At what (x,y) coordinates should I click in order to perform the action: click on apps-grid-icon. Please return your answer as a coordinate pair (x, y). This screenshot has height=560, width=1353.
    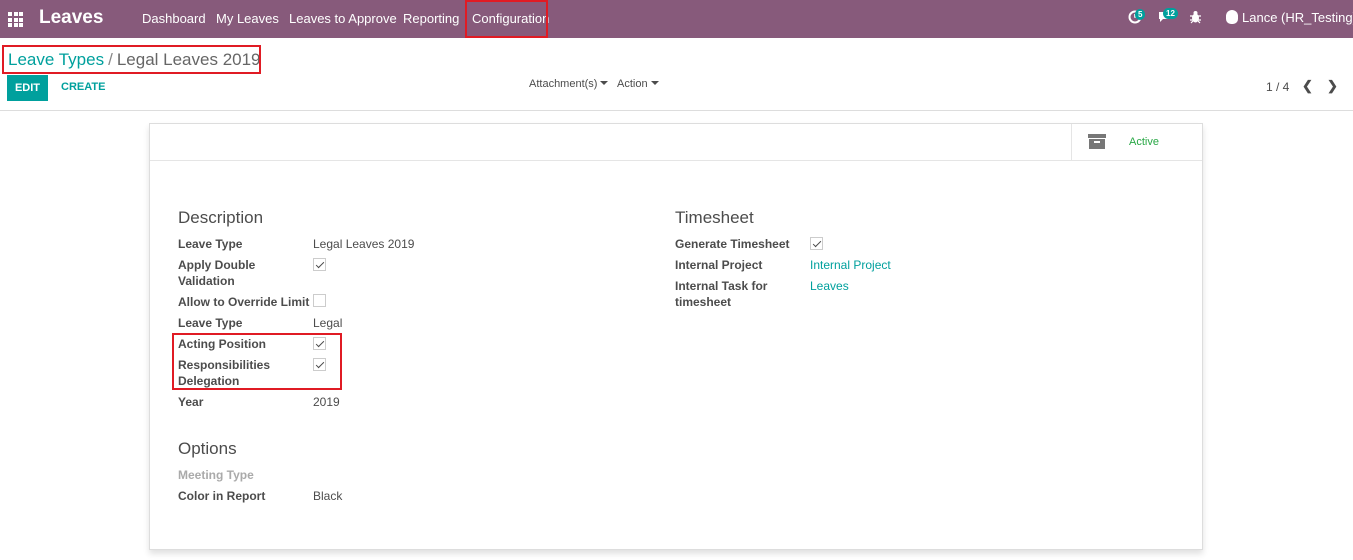
    Looking at the image, I should click on (15, 19).